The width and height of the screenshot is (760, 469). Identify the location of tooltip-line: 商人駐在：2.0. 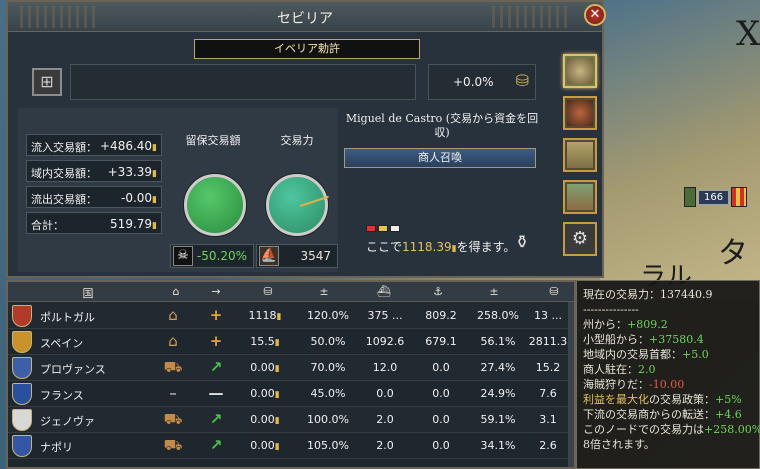
(619, 369).